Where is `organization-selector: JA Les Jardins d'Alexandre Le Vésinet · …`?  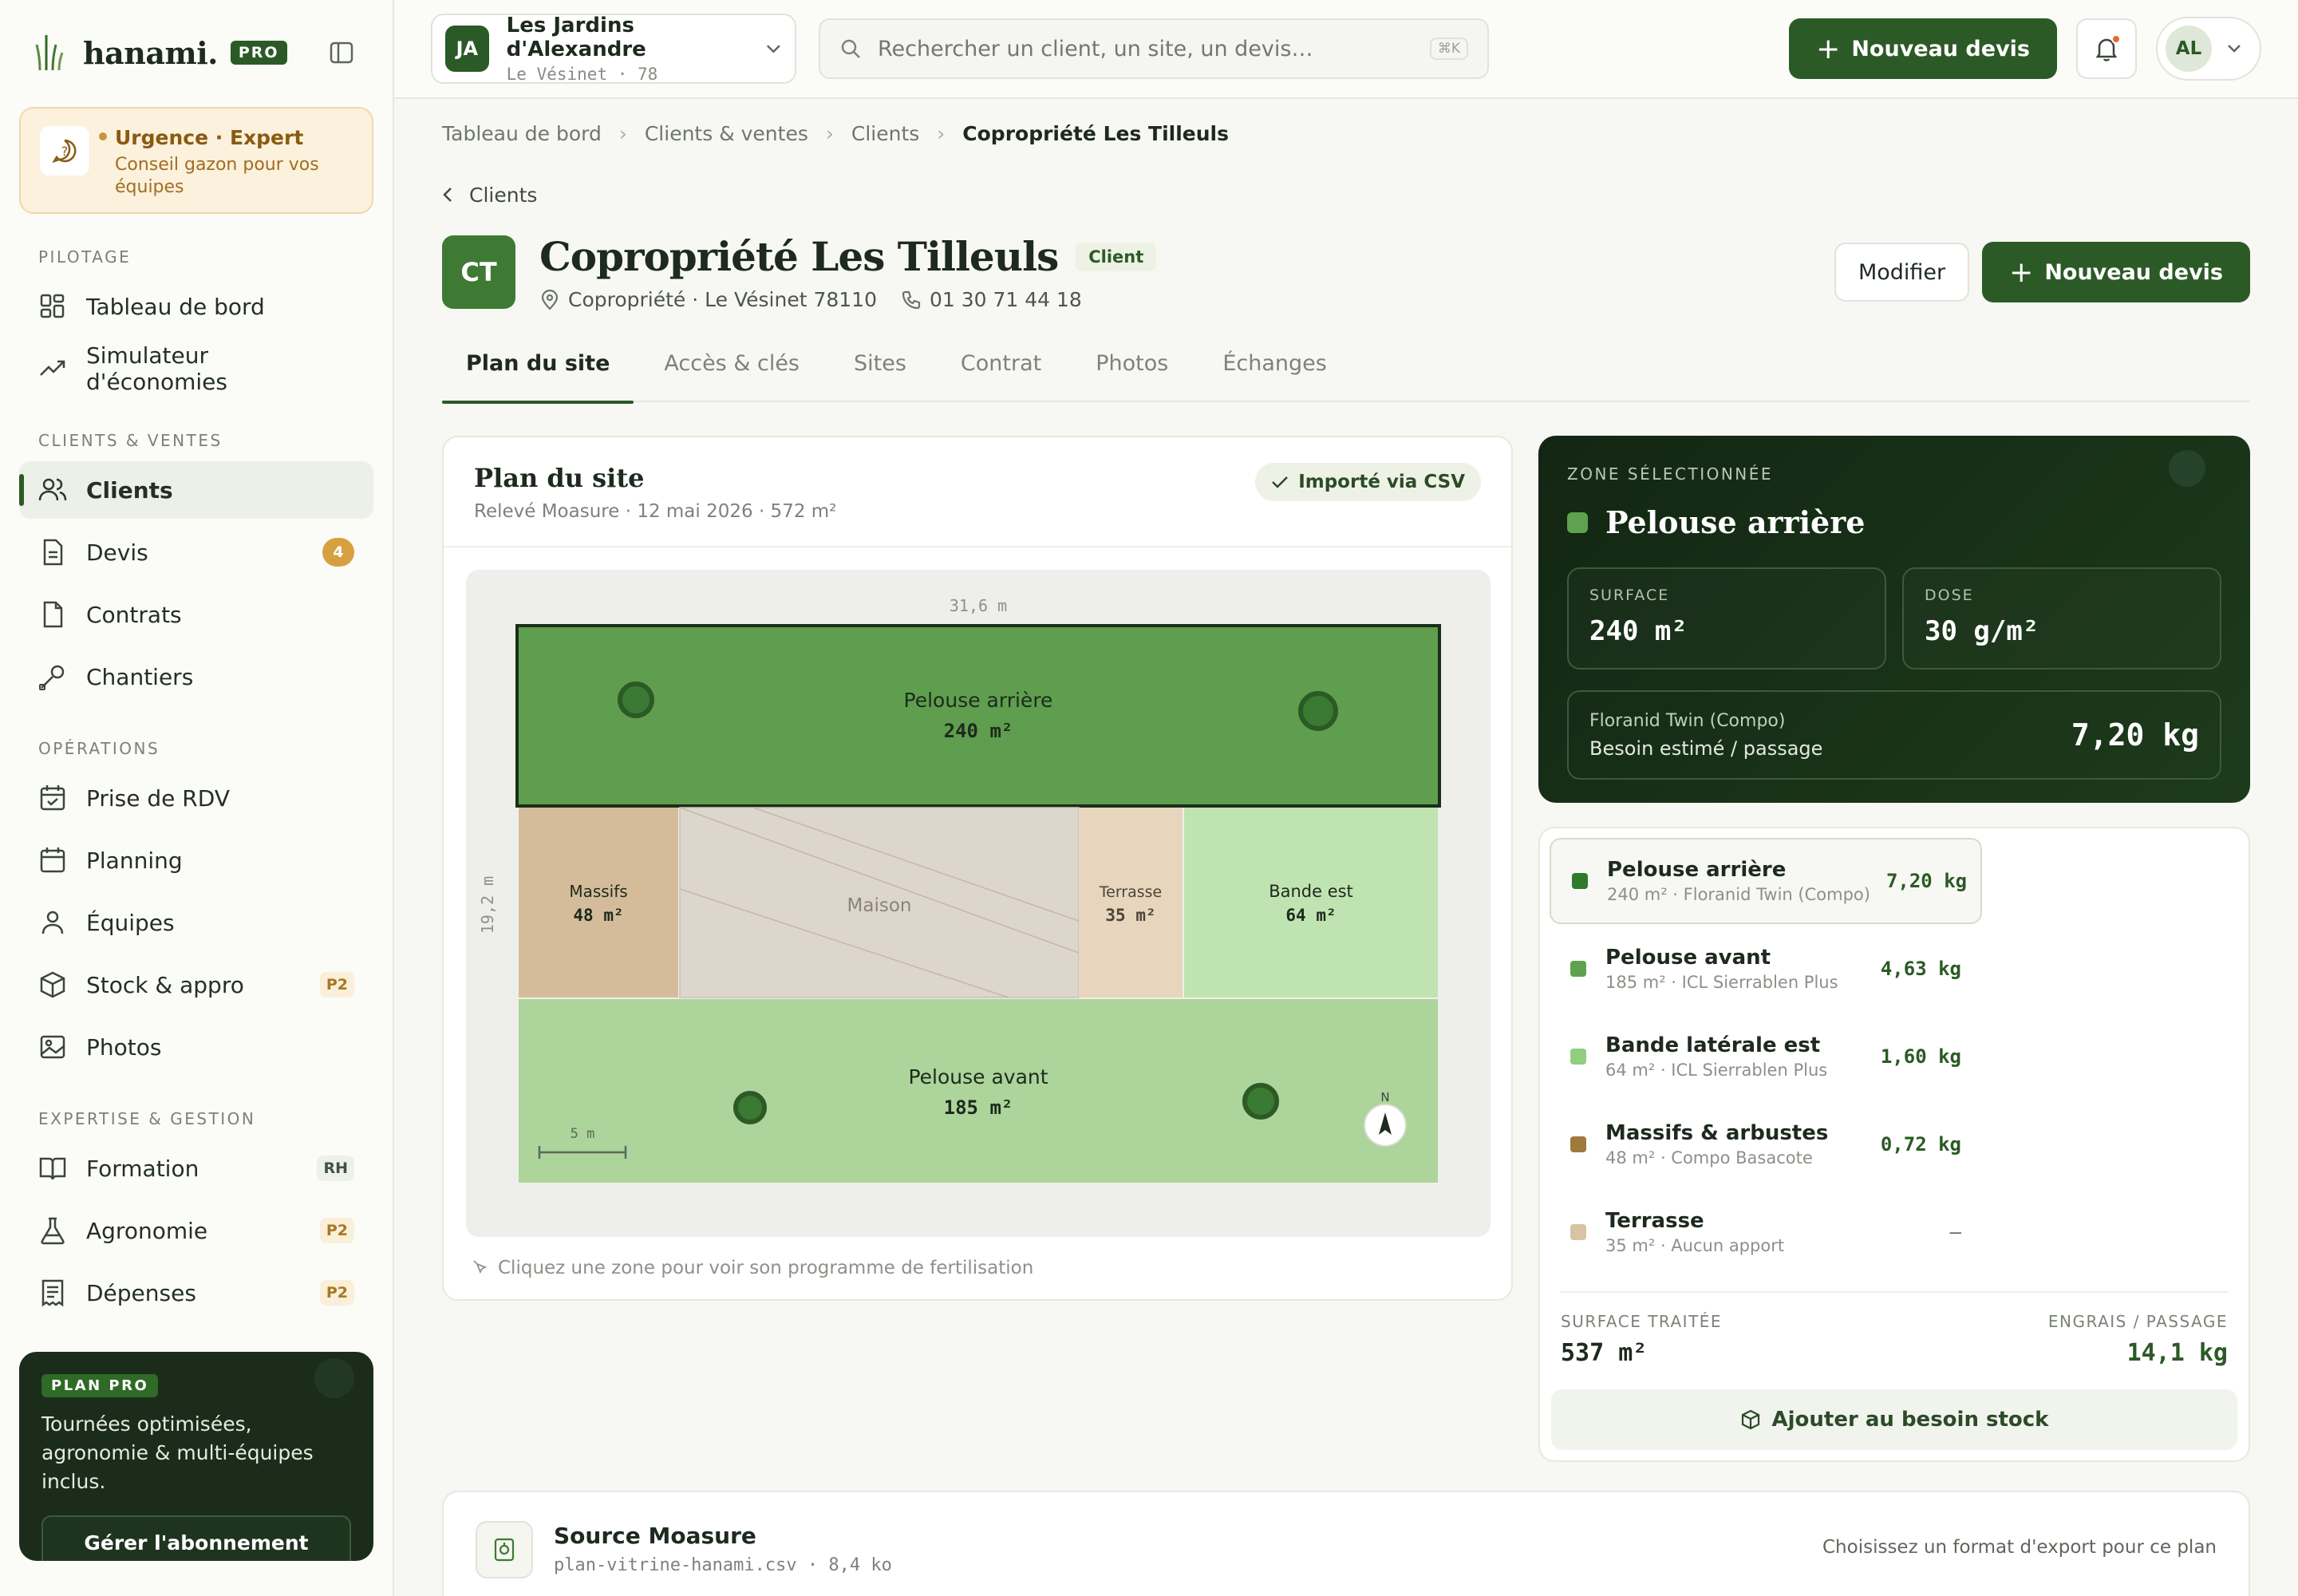 organization-selector: JA Les Jardins d'Alexandre Le Vésinet · … is located at coordinates (613, 49).